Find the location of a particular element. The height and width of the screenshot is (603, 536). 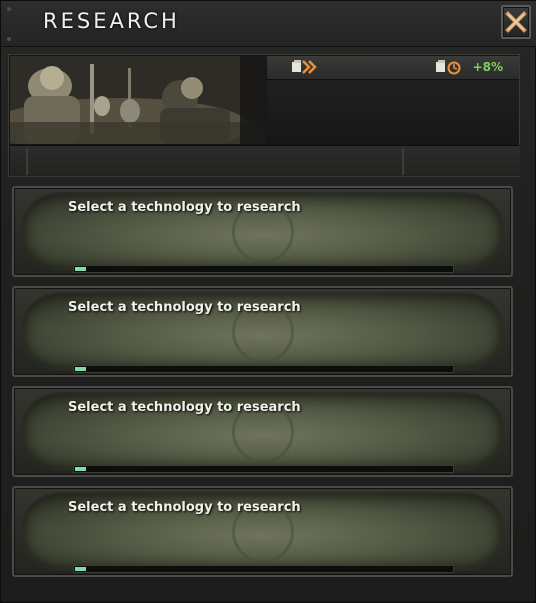

scientists-illustration is located at coordinates (138, 100).